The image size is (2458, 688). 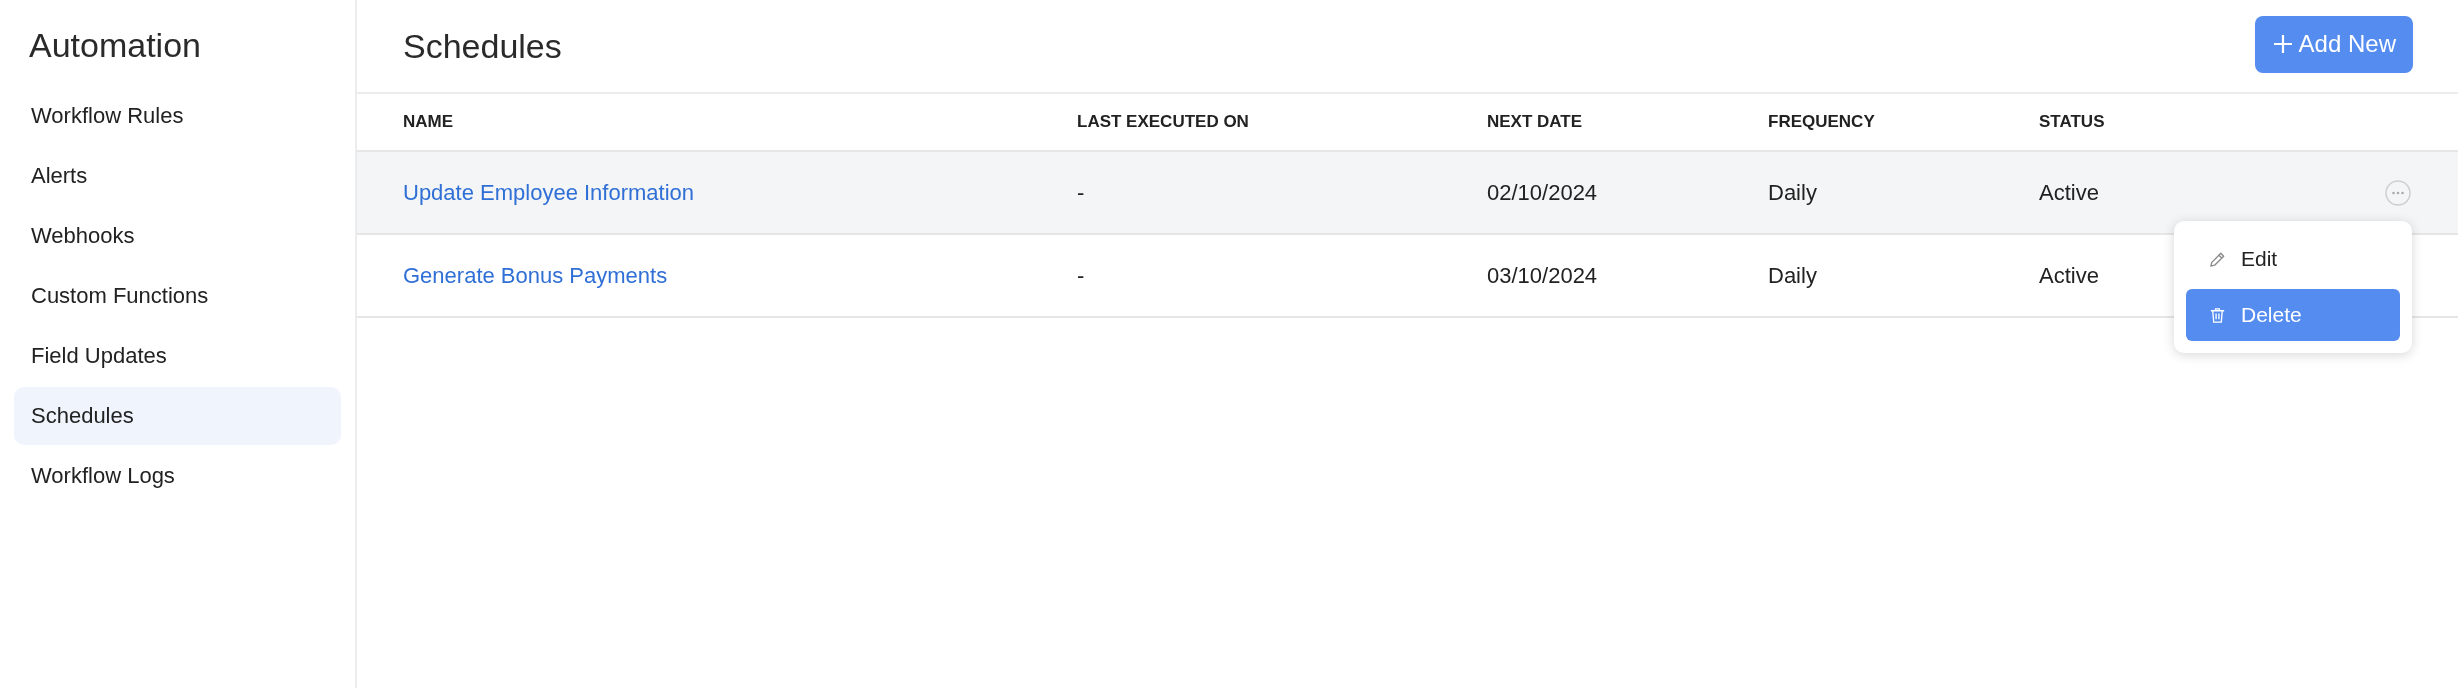 I want to click on more-options-icon, so click(x=2398, y=192).